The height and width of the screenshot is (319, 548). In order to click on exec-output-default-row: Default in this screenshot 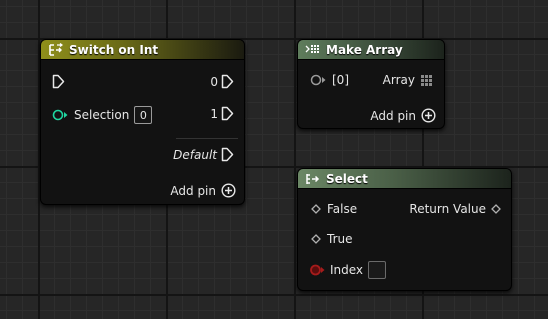, I will do `click(203, 154)`.